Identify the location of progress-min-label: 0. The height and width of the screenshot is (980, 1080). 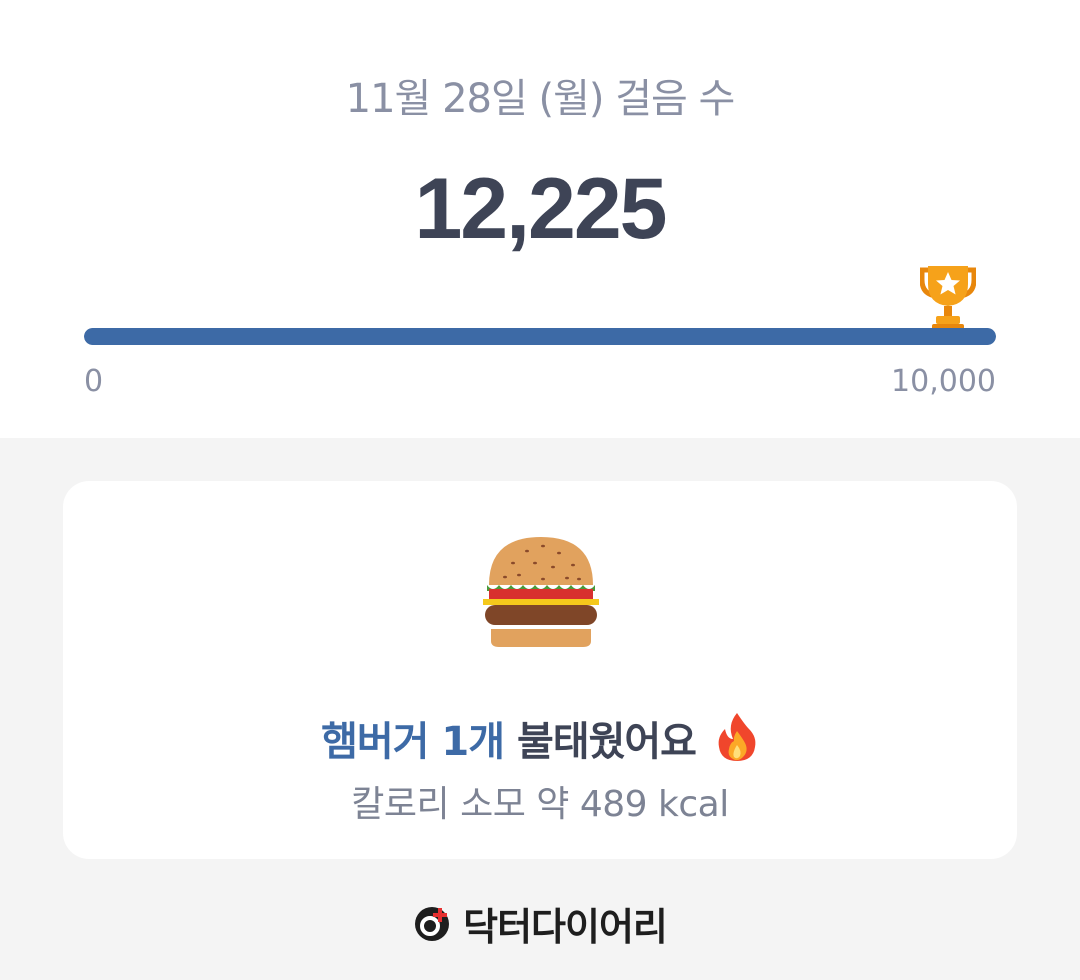
(94, 381).